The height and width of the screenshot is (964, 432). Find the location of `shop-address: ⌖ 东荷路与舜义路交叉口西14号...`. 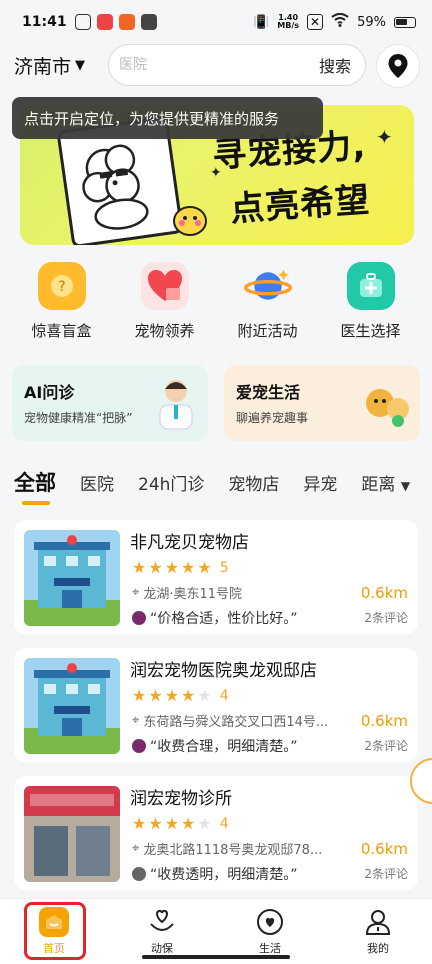

shop-address: ⌖ 东荷路与舜义路交叉口西14号... is located at coordinates (230, 721).